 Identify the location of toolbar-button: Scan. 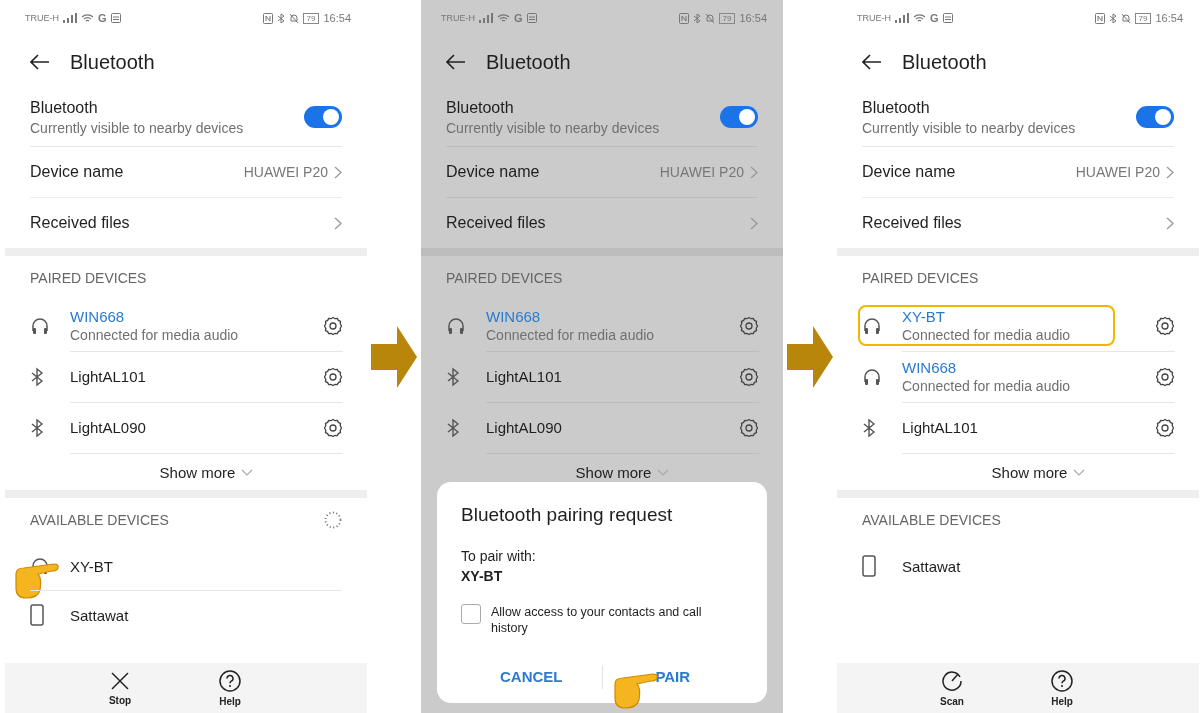
(952, 688).